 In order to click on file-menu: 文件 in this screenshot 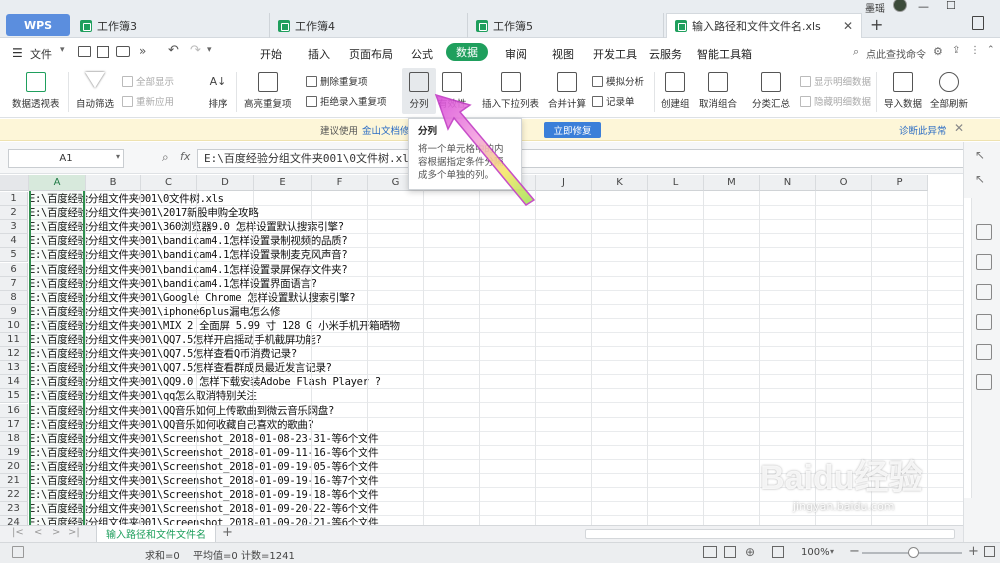, I will do `click(41, 54)`.